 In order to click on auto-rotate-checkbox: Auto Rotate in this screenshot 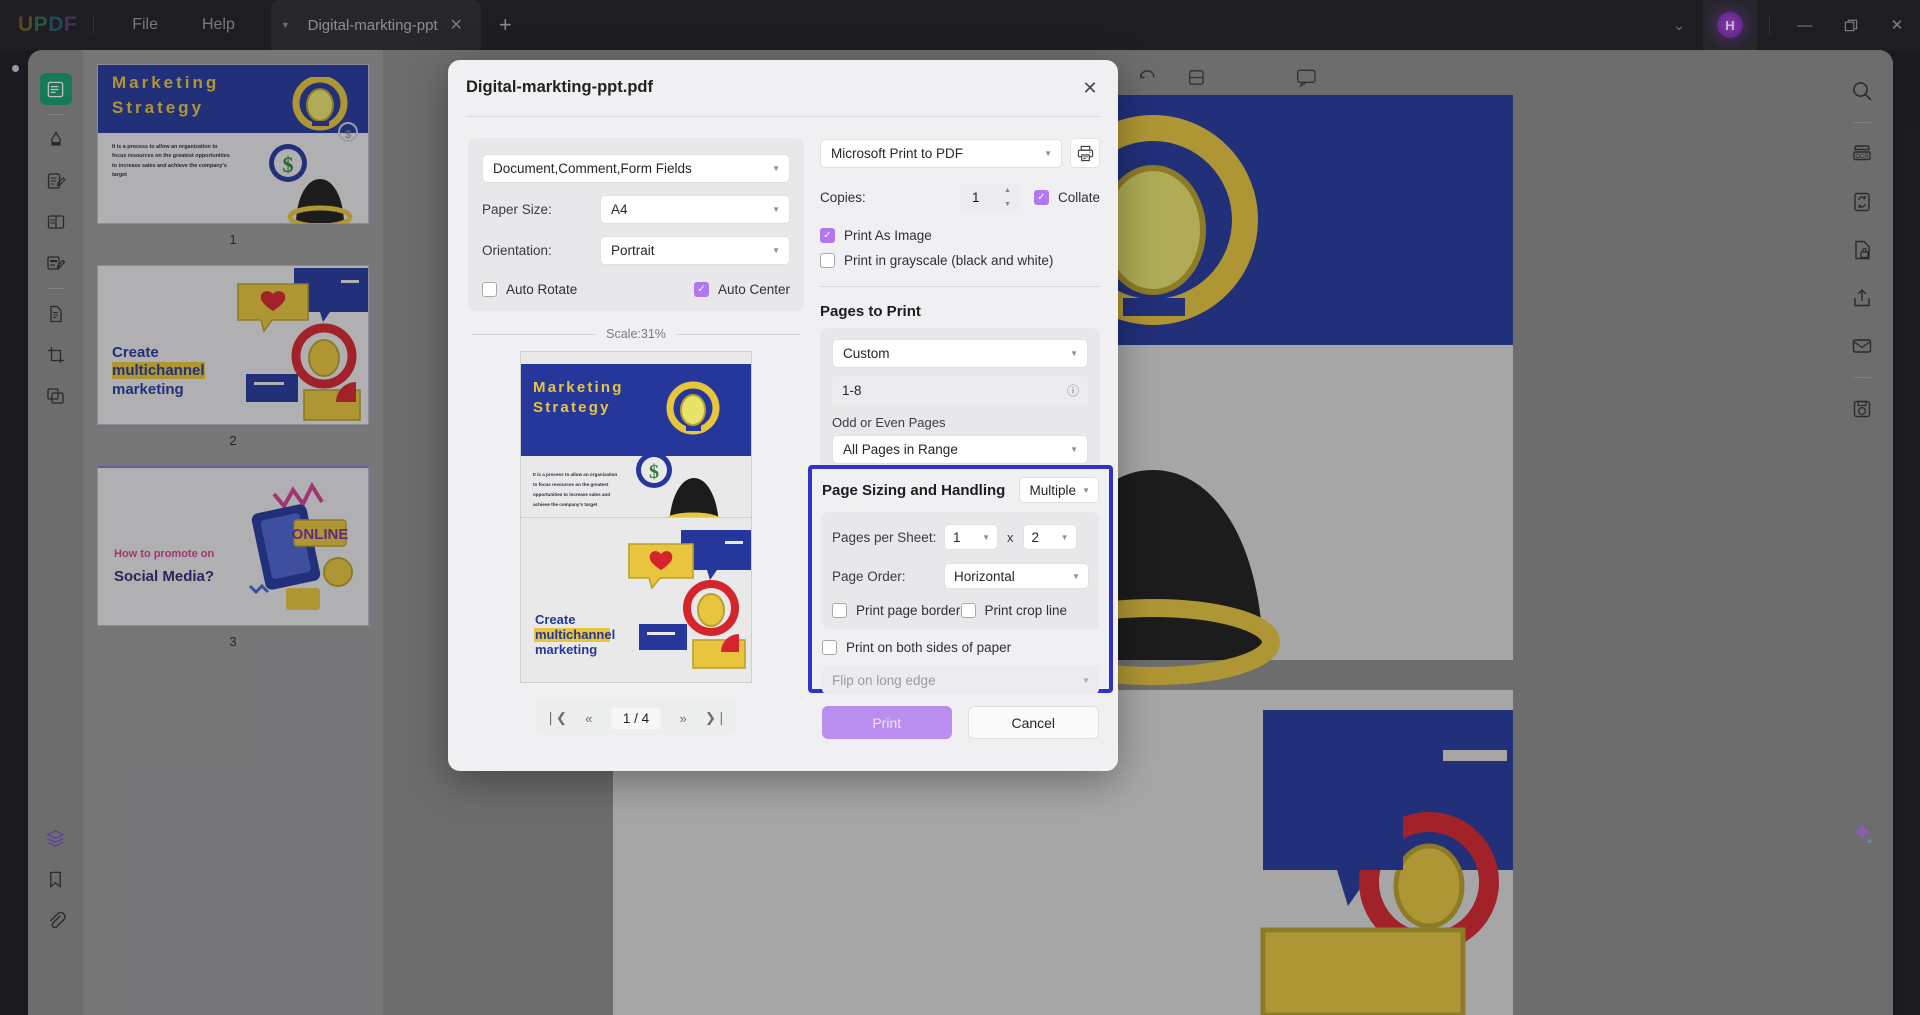, I will do `click(588, 289)`.